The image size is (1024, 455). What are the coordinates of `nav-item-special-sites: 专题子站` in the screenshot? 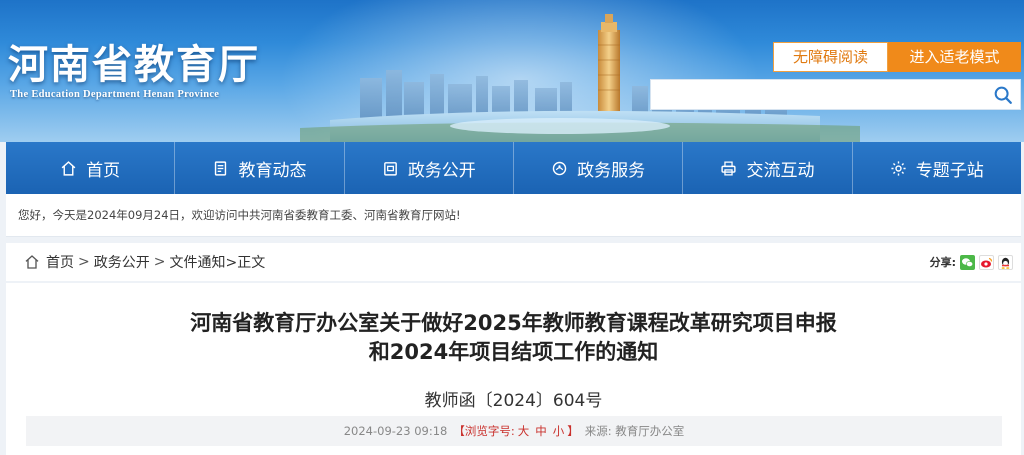 It's located at (937, 168).